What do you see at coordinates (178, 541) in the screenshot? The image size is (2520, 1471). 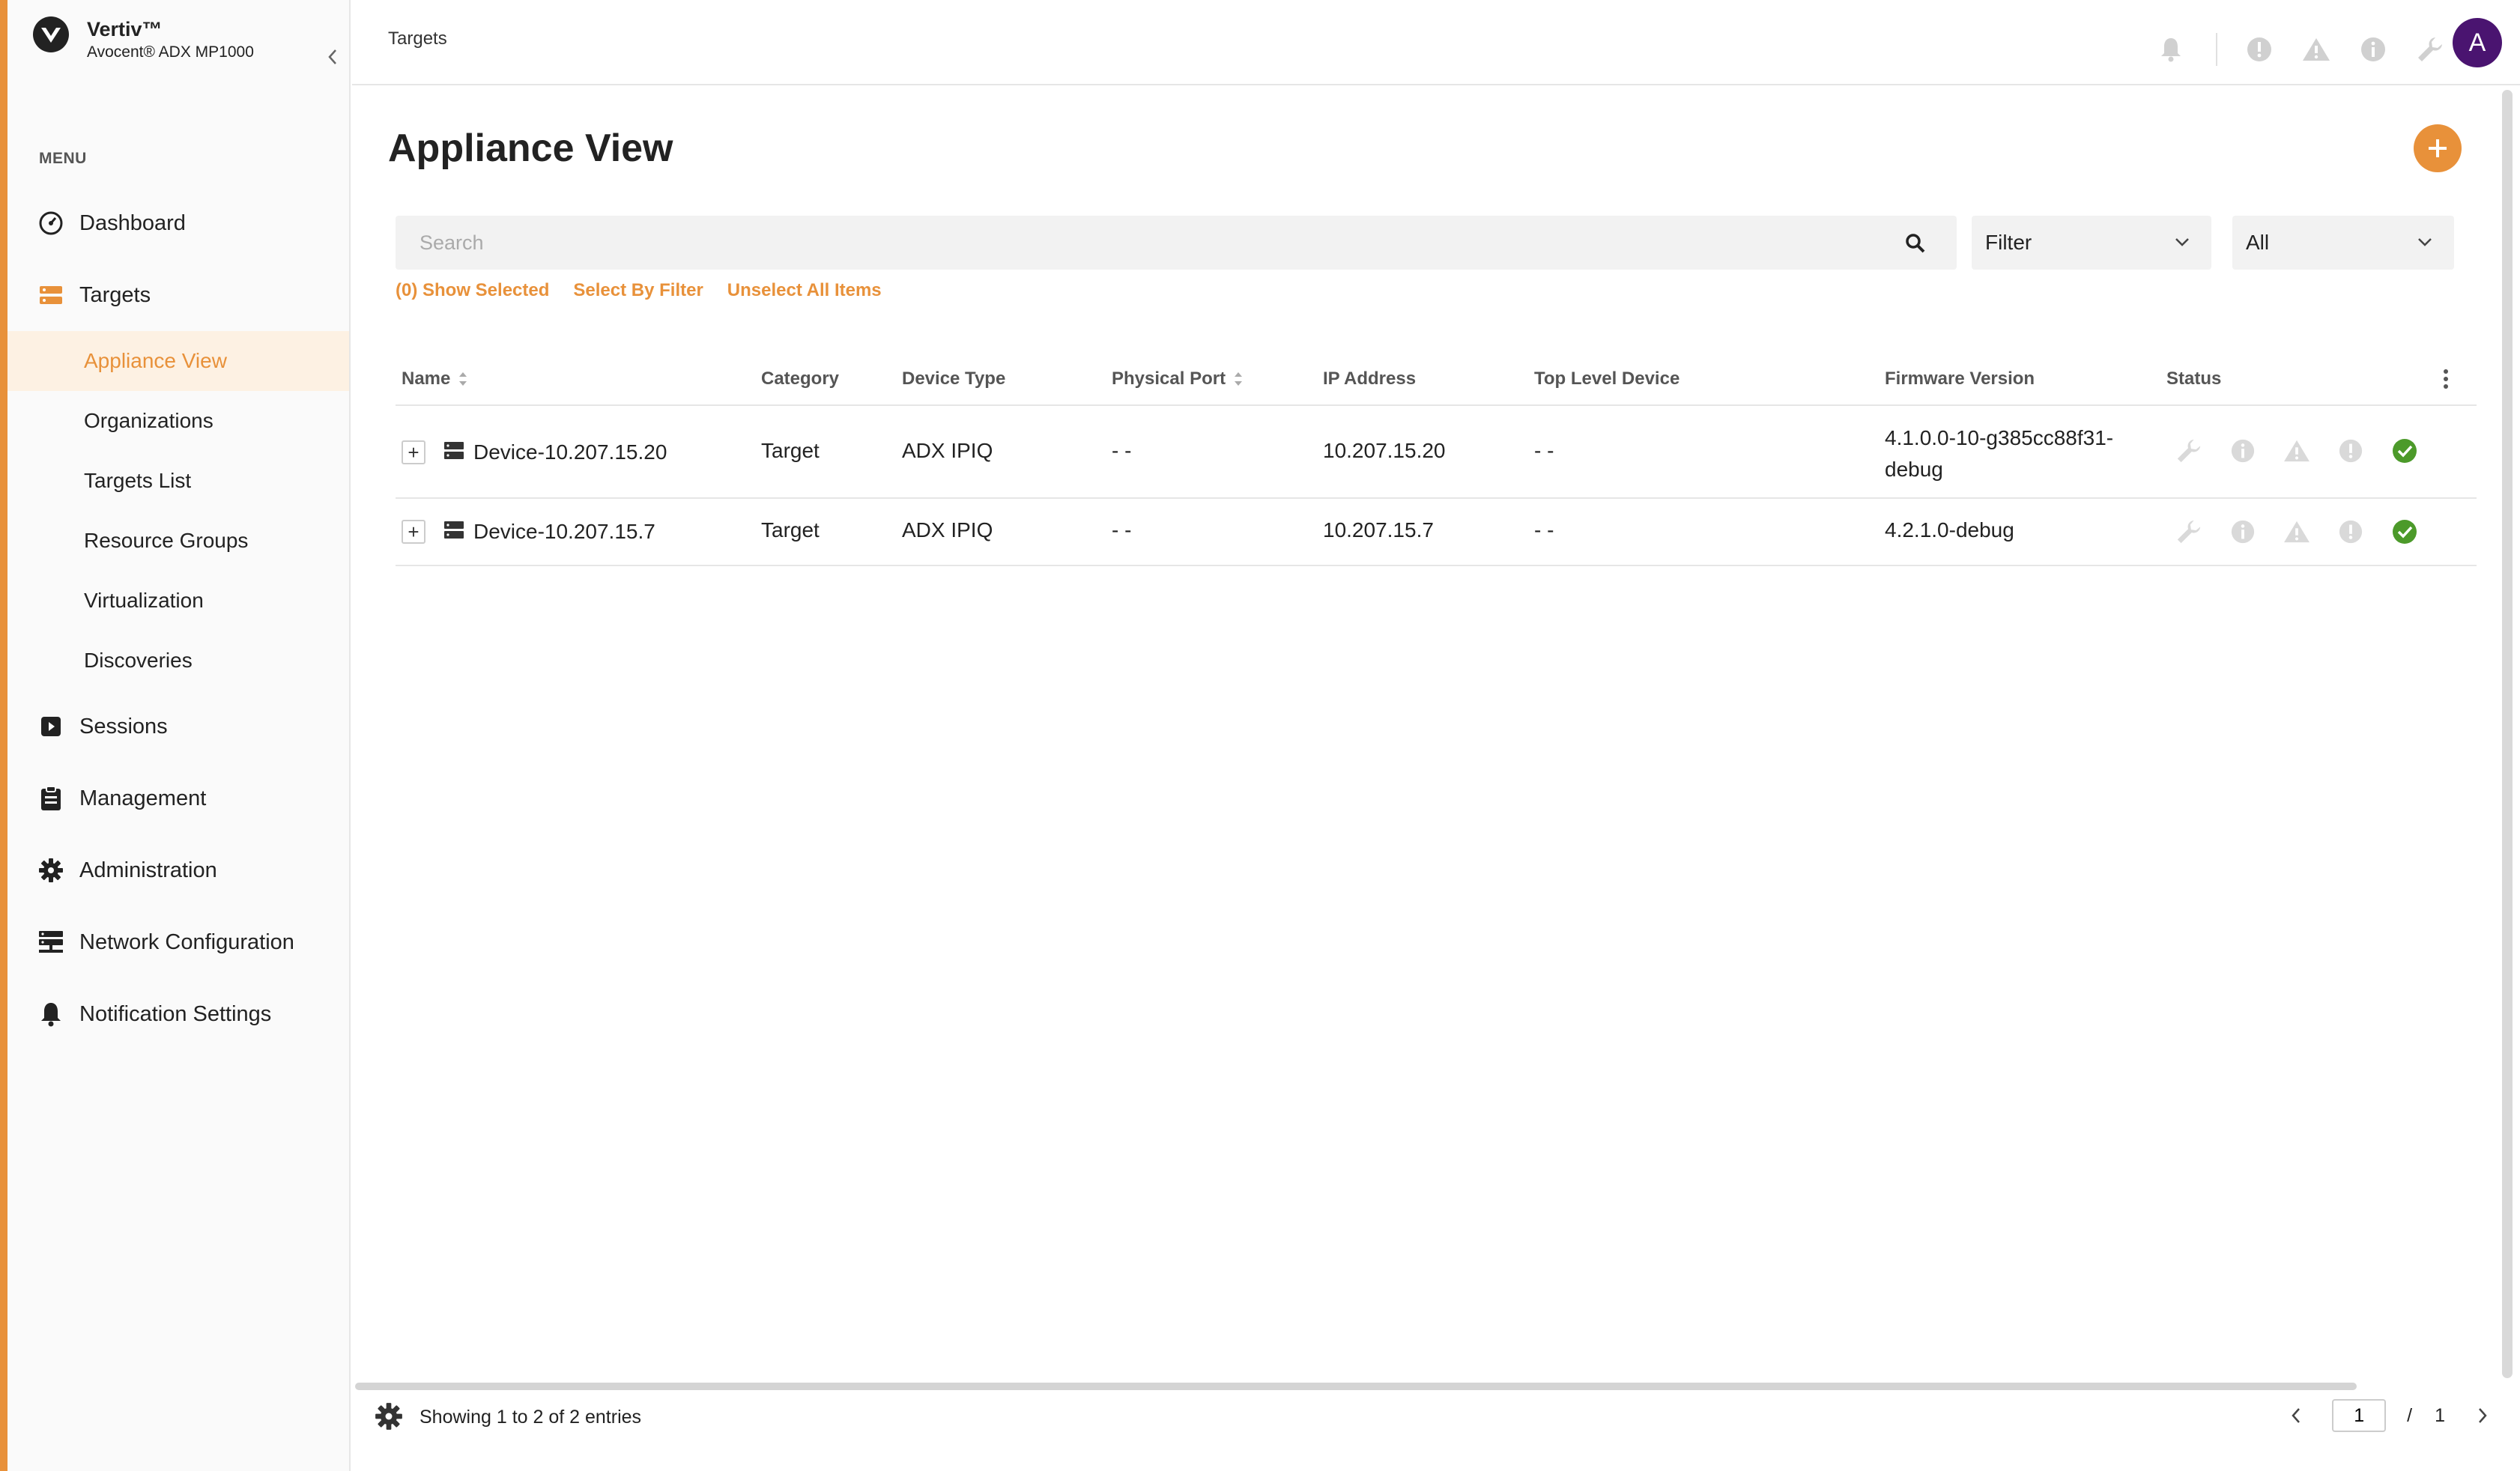 I see `subnav-item-resource-groups: Resource Groups` at bounding box center [178, 541].